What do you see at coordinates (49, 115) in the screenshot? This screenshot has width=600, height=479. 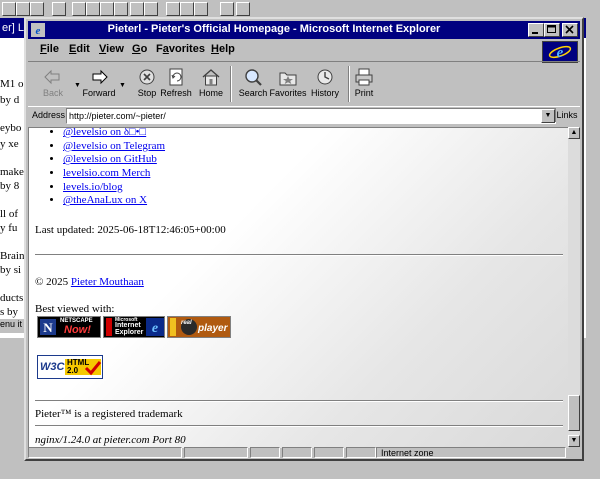 I see `address-label: Address` at bounding box center [49, 115].